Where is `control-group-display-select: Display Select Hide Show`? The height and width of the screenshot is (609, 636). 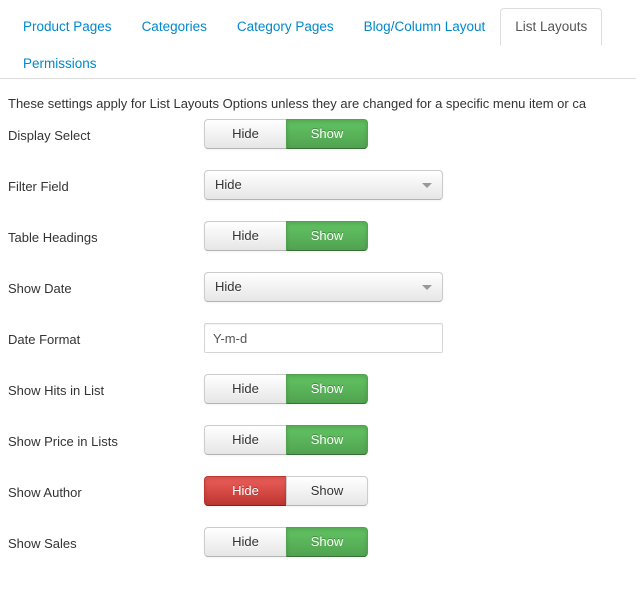
control-group-display-select: Display Select Hide Show is located at coordinates (318, 138).